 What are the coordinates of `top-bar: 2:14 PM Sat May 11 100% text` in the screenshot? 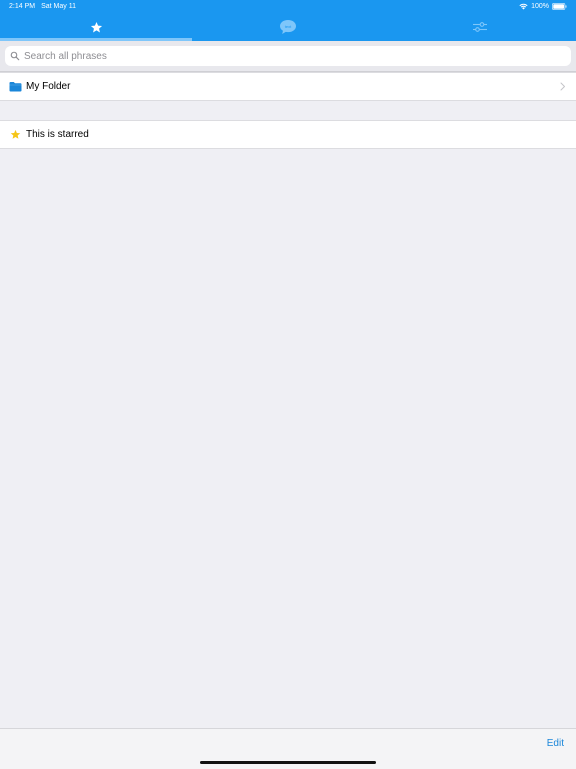 It's located at (288, 20).